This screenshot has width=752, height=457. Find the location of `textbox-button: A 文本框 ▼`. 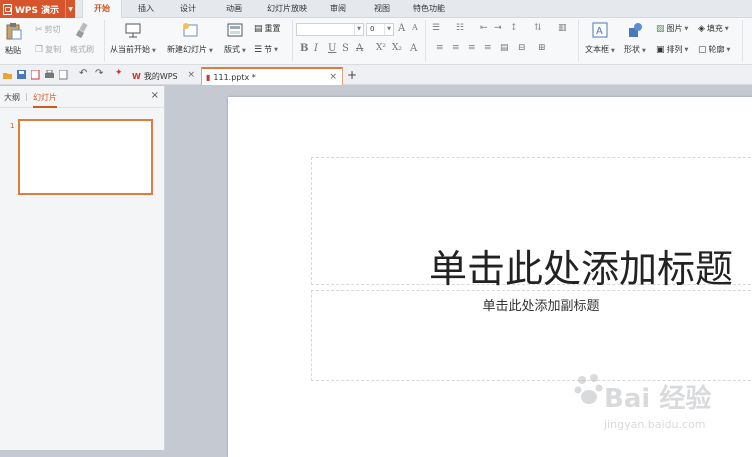

textbox-button: A 文本框 ▼ is located at coordinates (600, 38).